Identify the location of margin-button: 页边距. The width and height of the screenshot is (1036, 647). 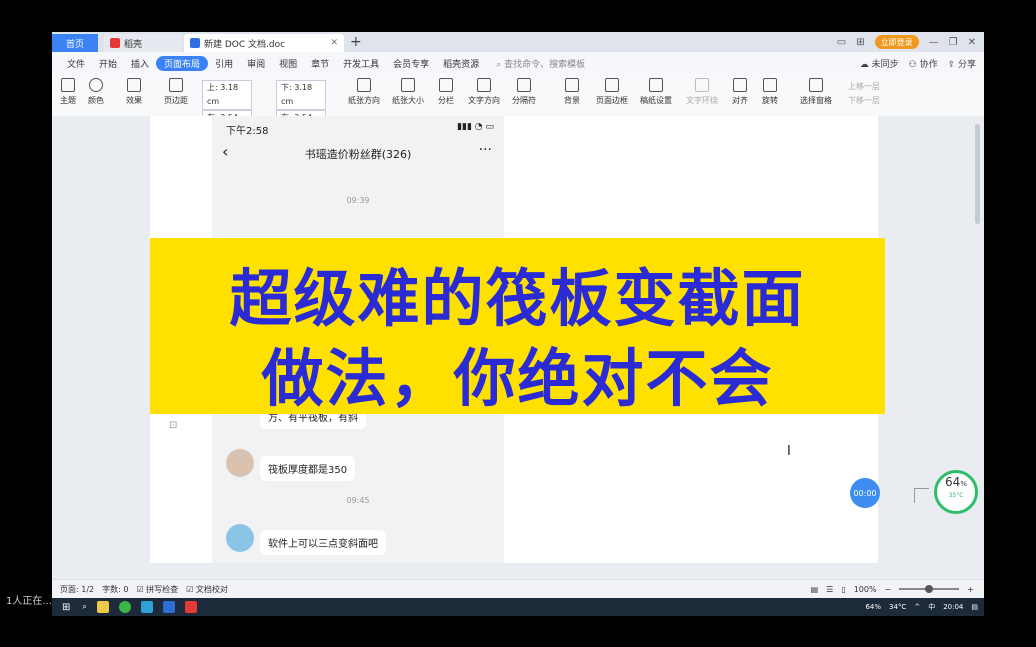
(176, 92).